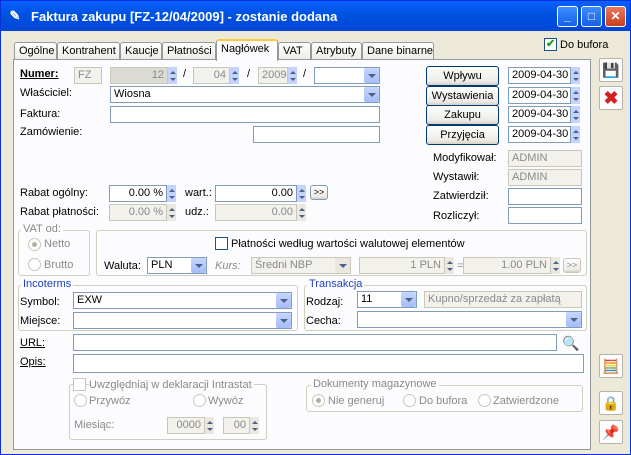 This screenshot has height=455, width=631. I want to click on cecha-select, so click(469, 319).